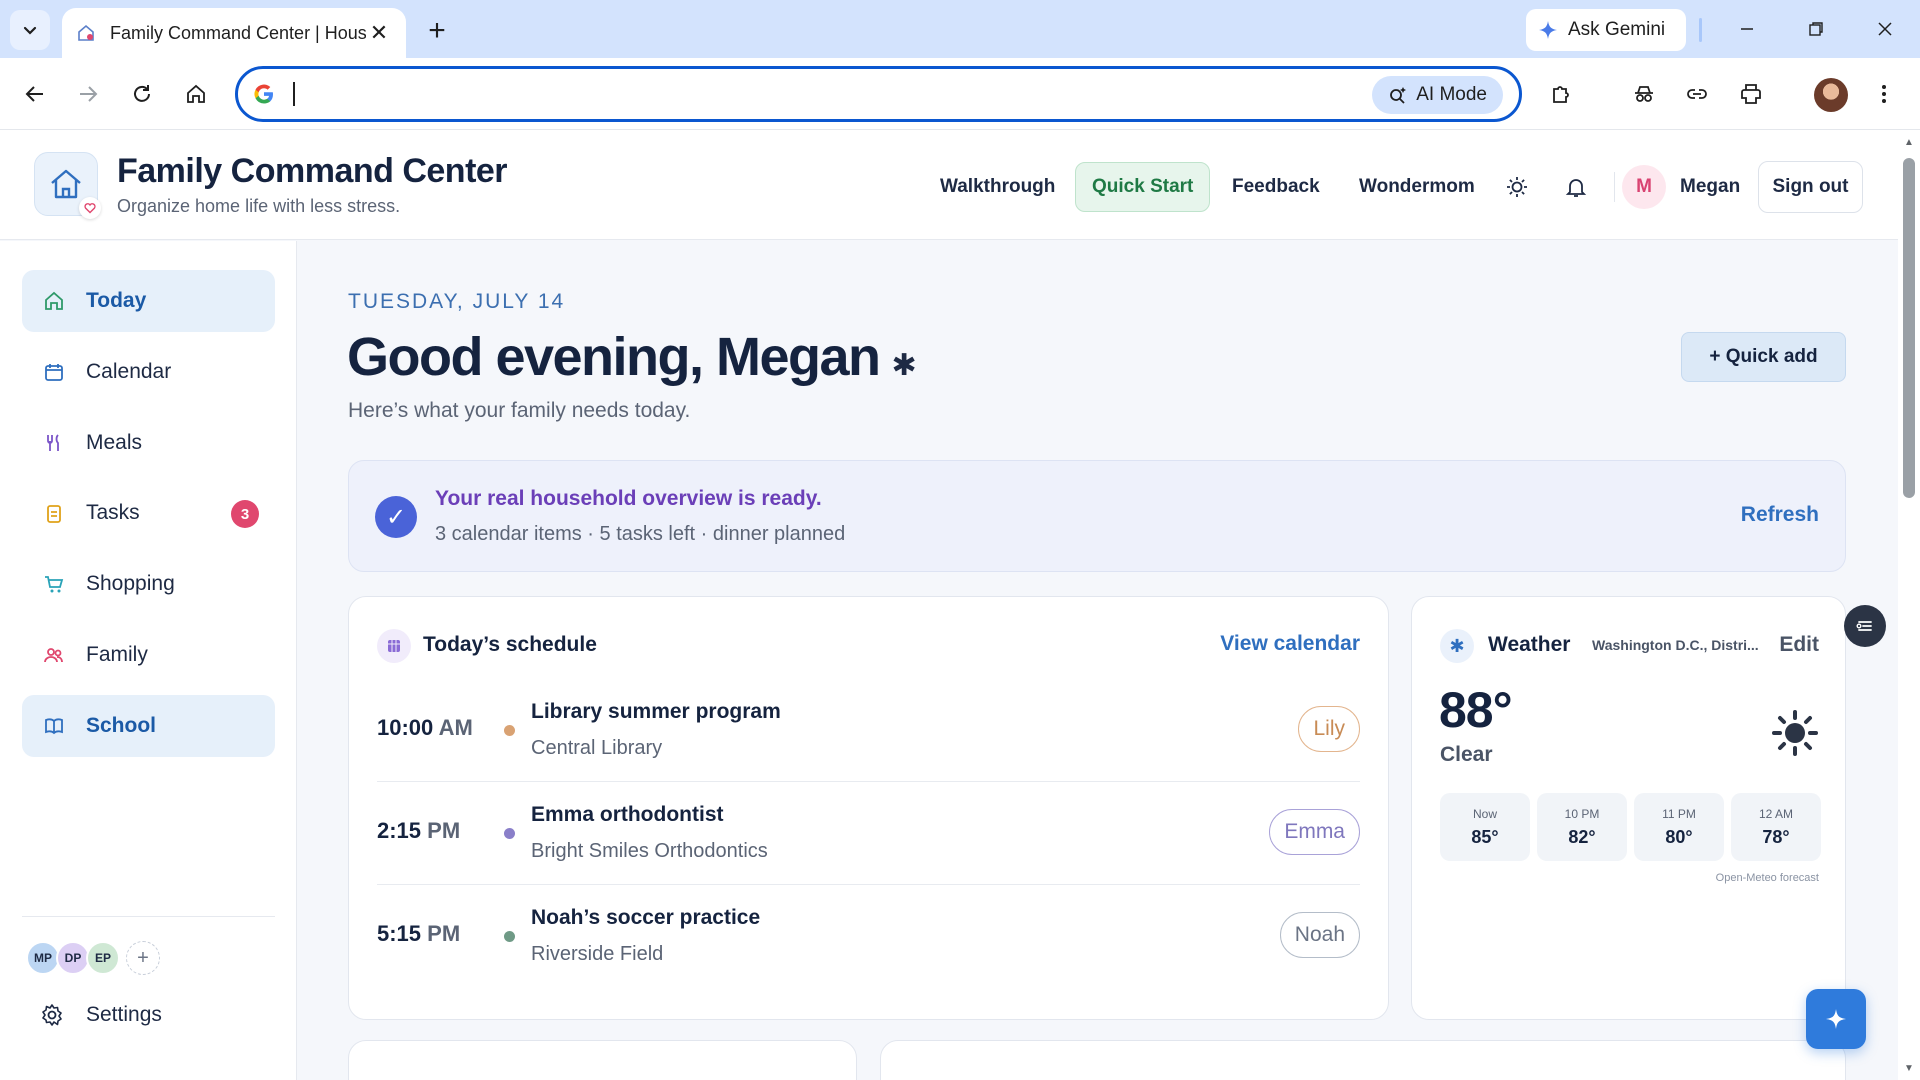 This screenshot has width=1920, height=1080. Describe the element at coordinates (148, 513) in the screenshot. I see `sidebar-item-tasks: Tasks 3` at that location.